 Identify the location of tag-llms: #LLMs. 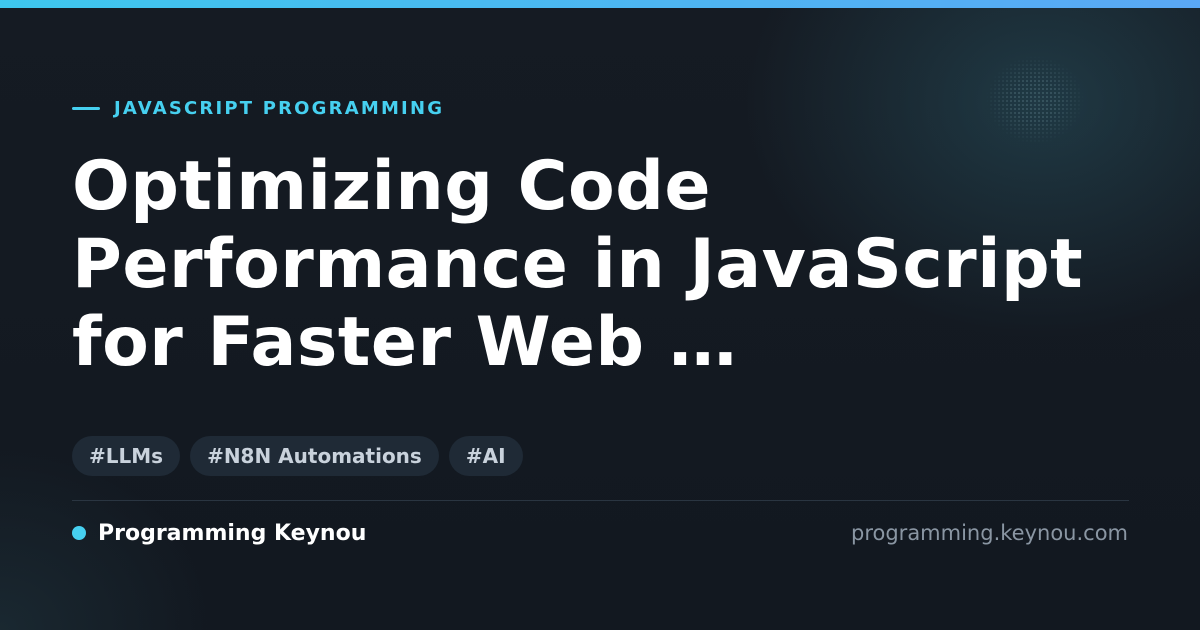
(126, 456).